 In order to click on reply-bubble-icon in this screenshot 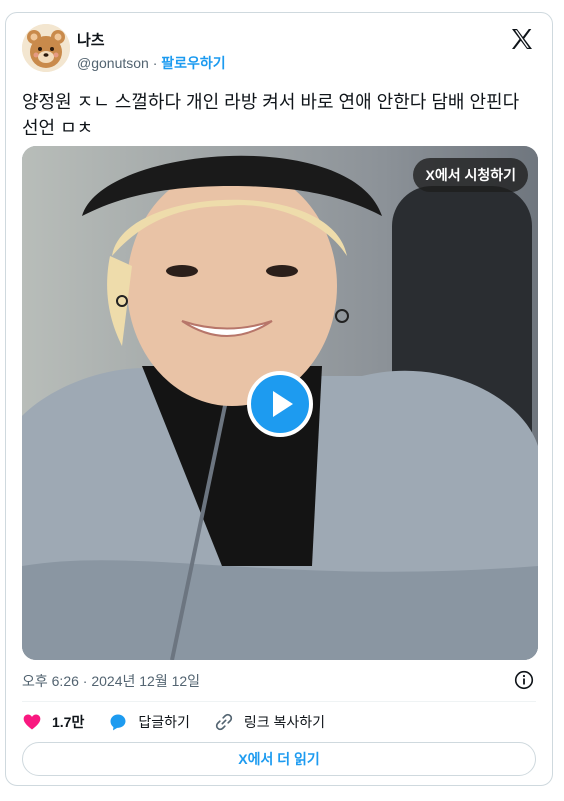, I will do `click(118, 722)`.